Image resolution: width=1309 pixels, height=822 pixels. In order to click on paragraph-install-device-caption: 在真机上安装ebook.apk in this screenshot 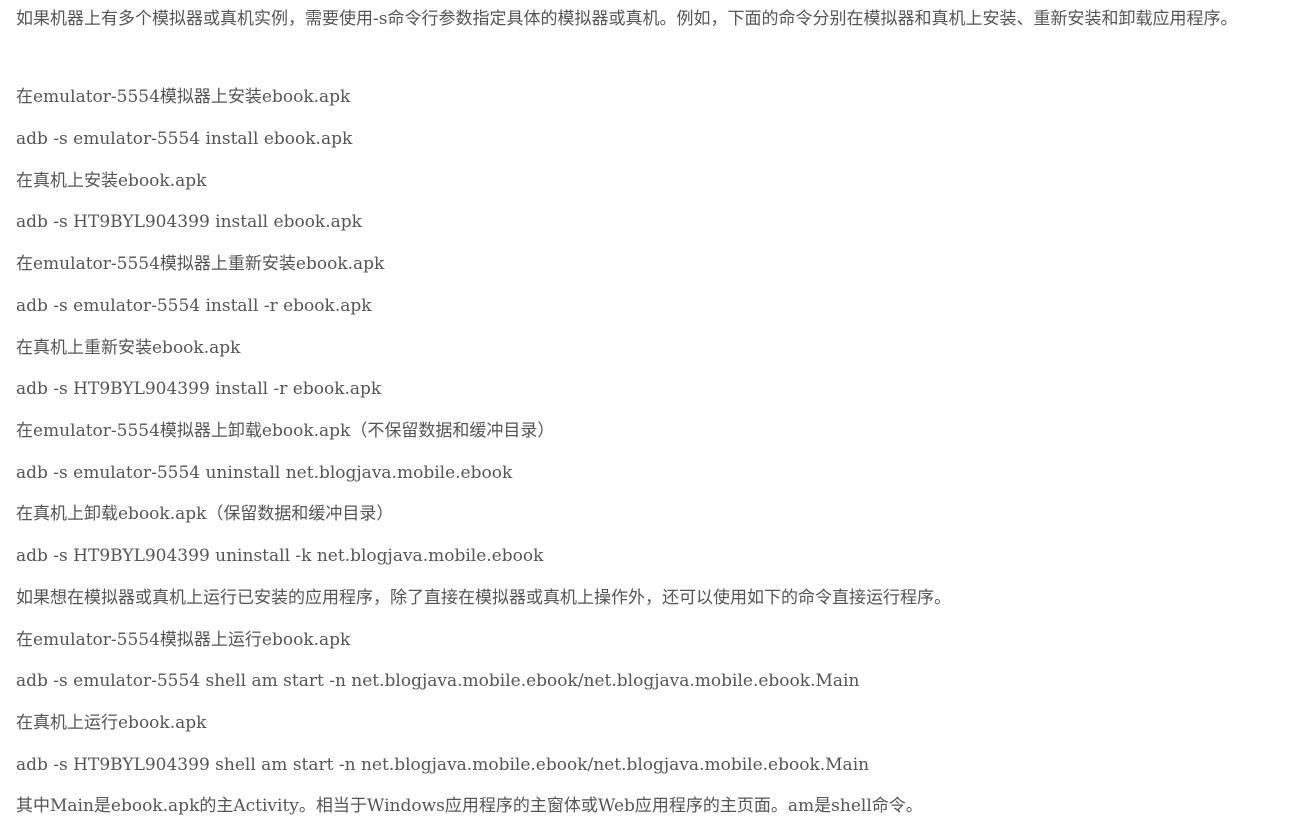, I will do `click(111, 181)`.